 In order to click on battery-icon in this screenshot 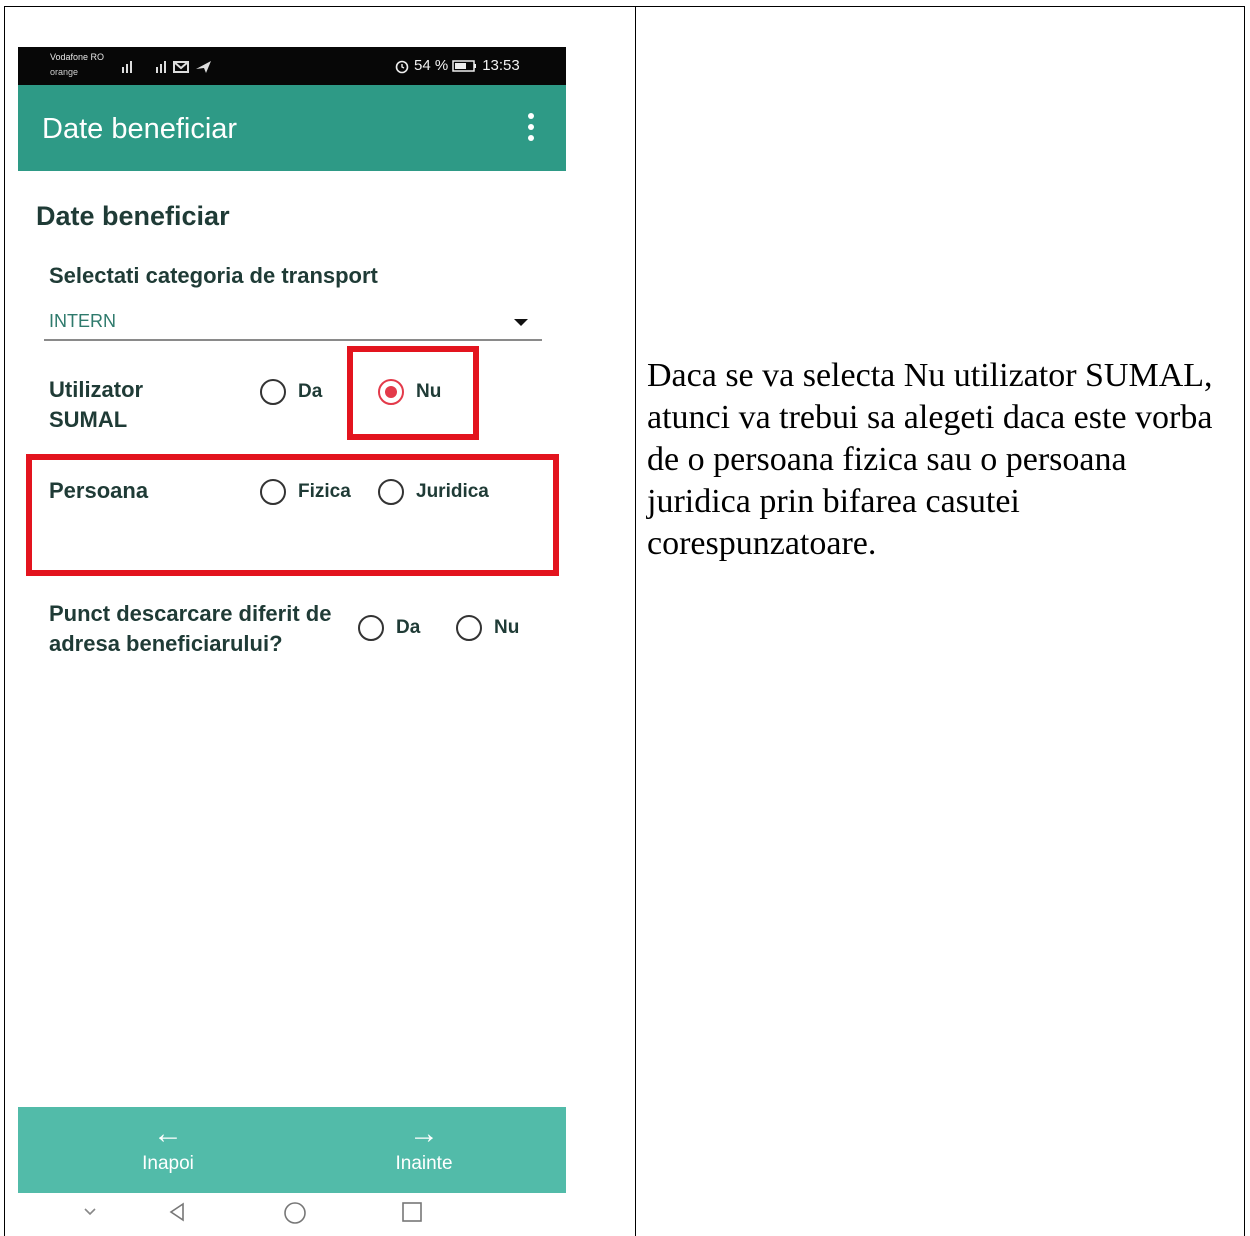, I will do `click(464, 65)`.